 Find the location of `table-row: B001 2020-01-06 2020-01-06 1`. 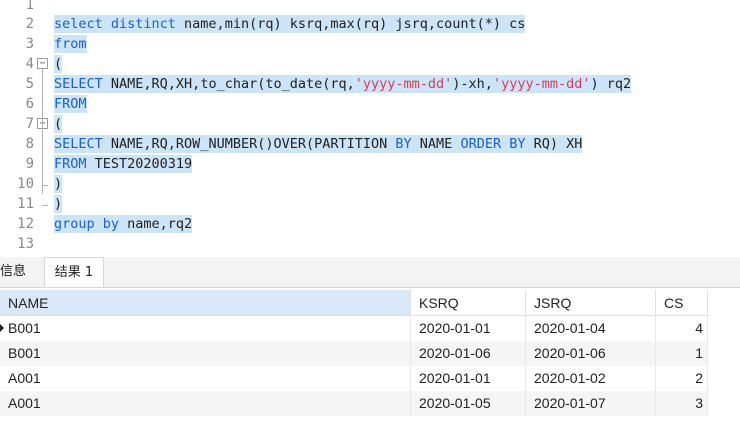

table-row: B001 2020-01-06 2020-01-06 1 is located at coordinates (354, 353).